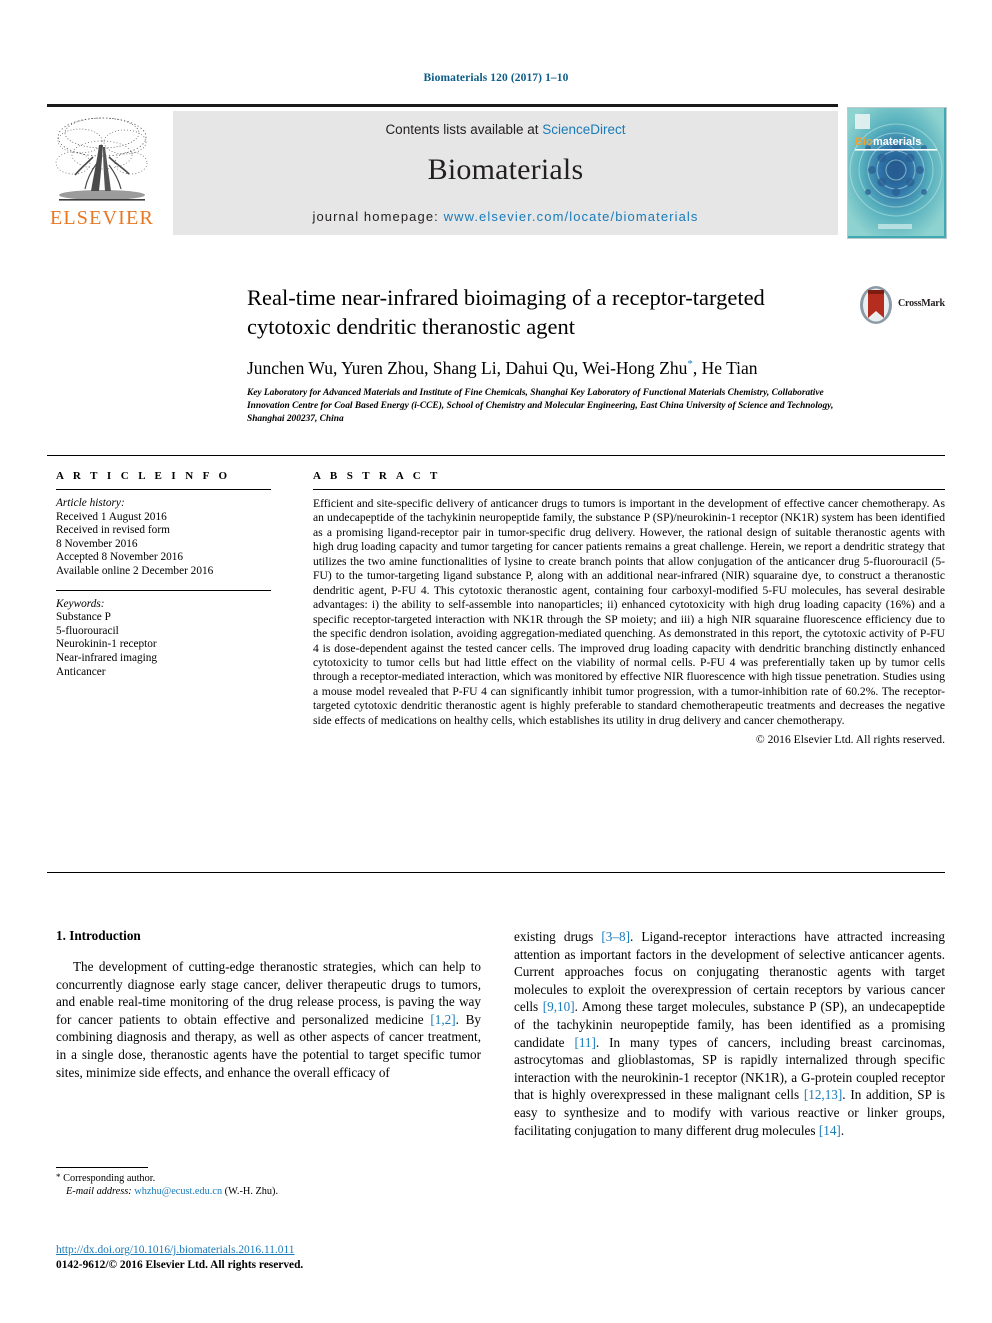  I want to click on citation-link: [1,2], so click(442, 1019).